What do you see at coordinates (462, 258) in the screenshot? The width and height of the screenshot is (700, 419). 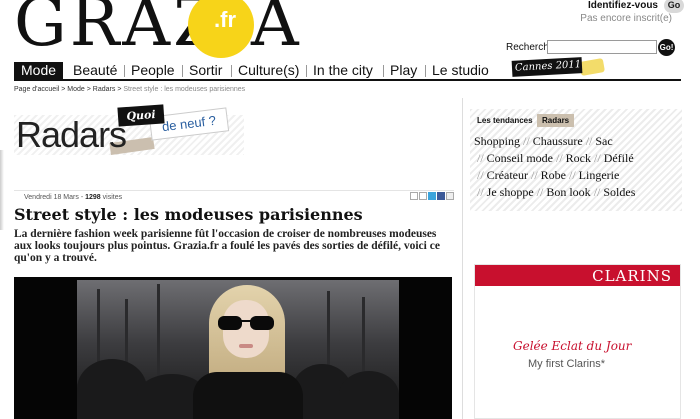 I see `column-divider` at bounding box center [462, 258].